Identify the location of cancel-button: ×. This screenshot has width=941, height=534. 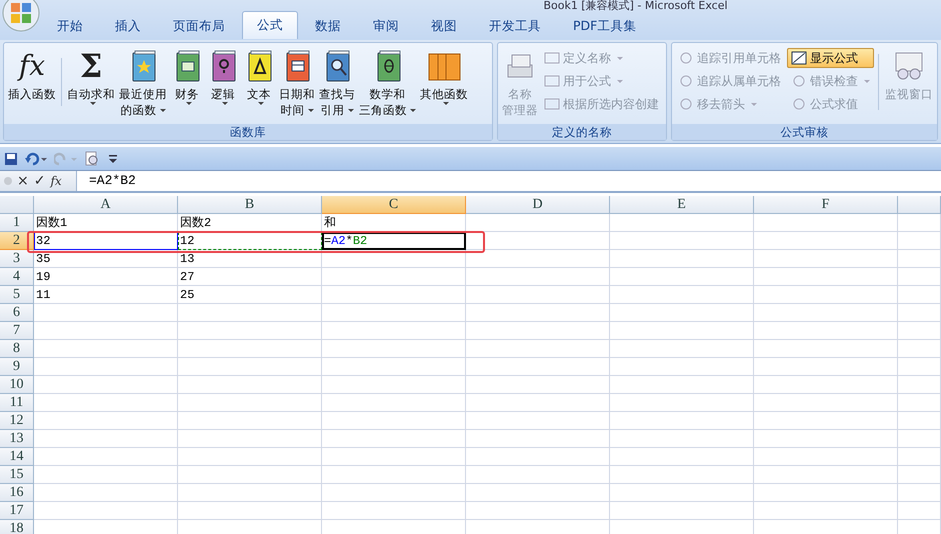
(23, 181).